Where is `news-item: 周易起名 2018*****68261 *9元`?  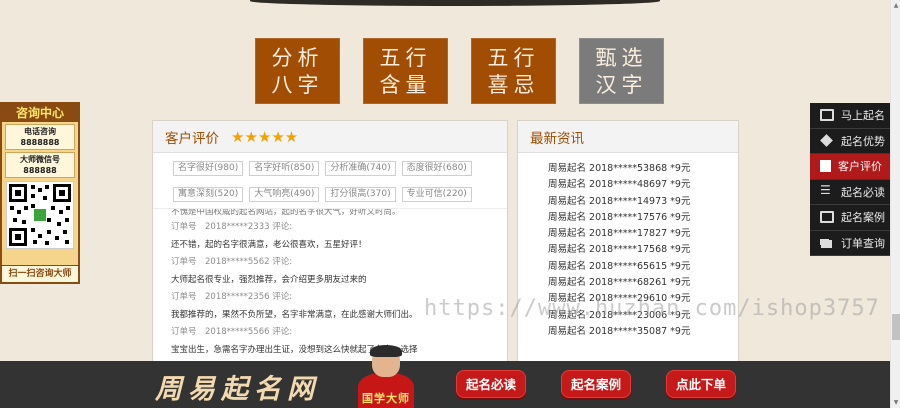 news-item: 周易起名 2018*****68261 *9元 is located at coordinates (643, 283).